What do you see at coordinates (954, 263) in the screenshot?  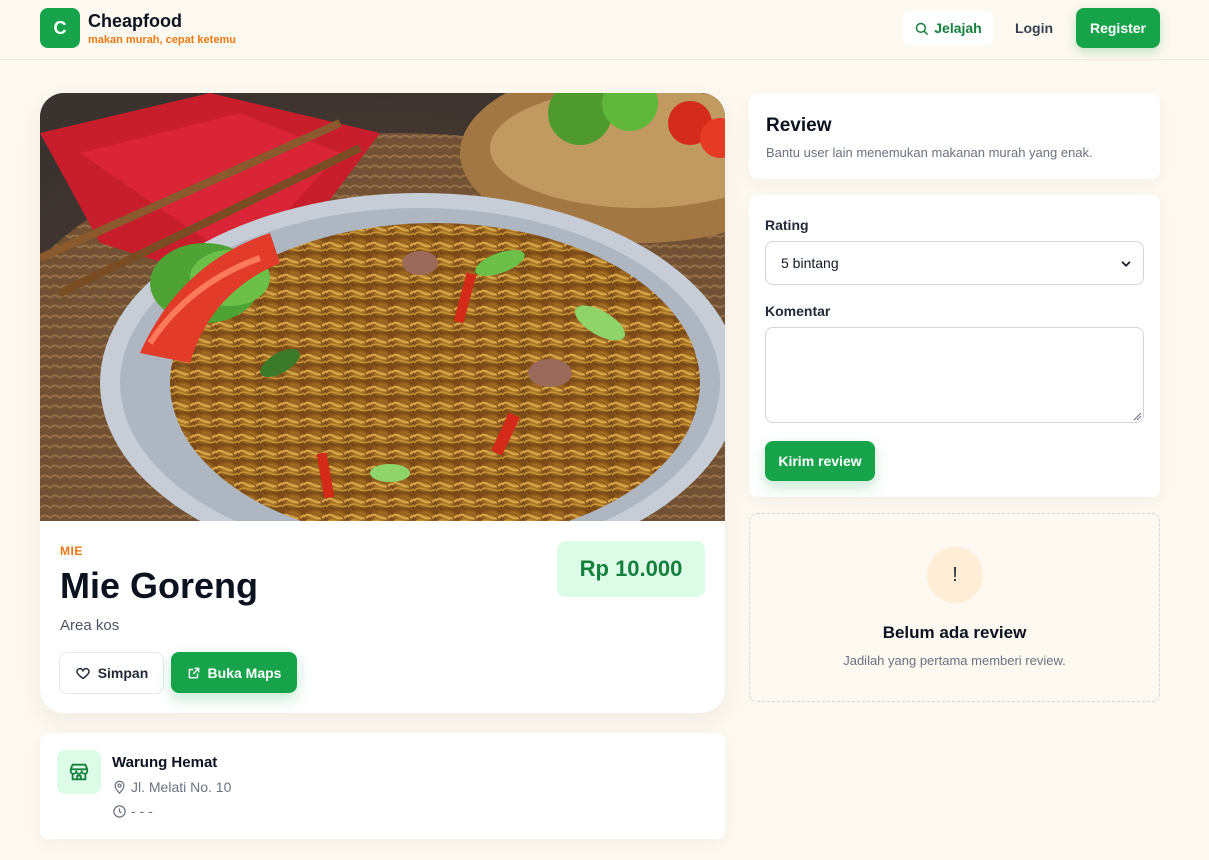 I see `rating-select: 5 bintang` at bounding box center [954, 263].